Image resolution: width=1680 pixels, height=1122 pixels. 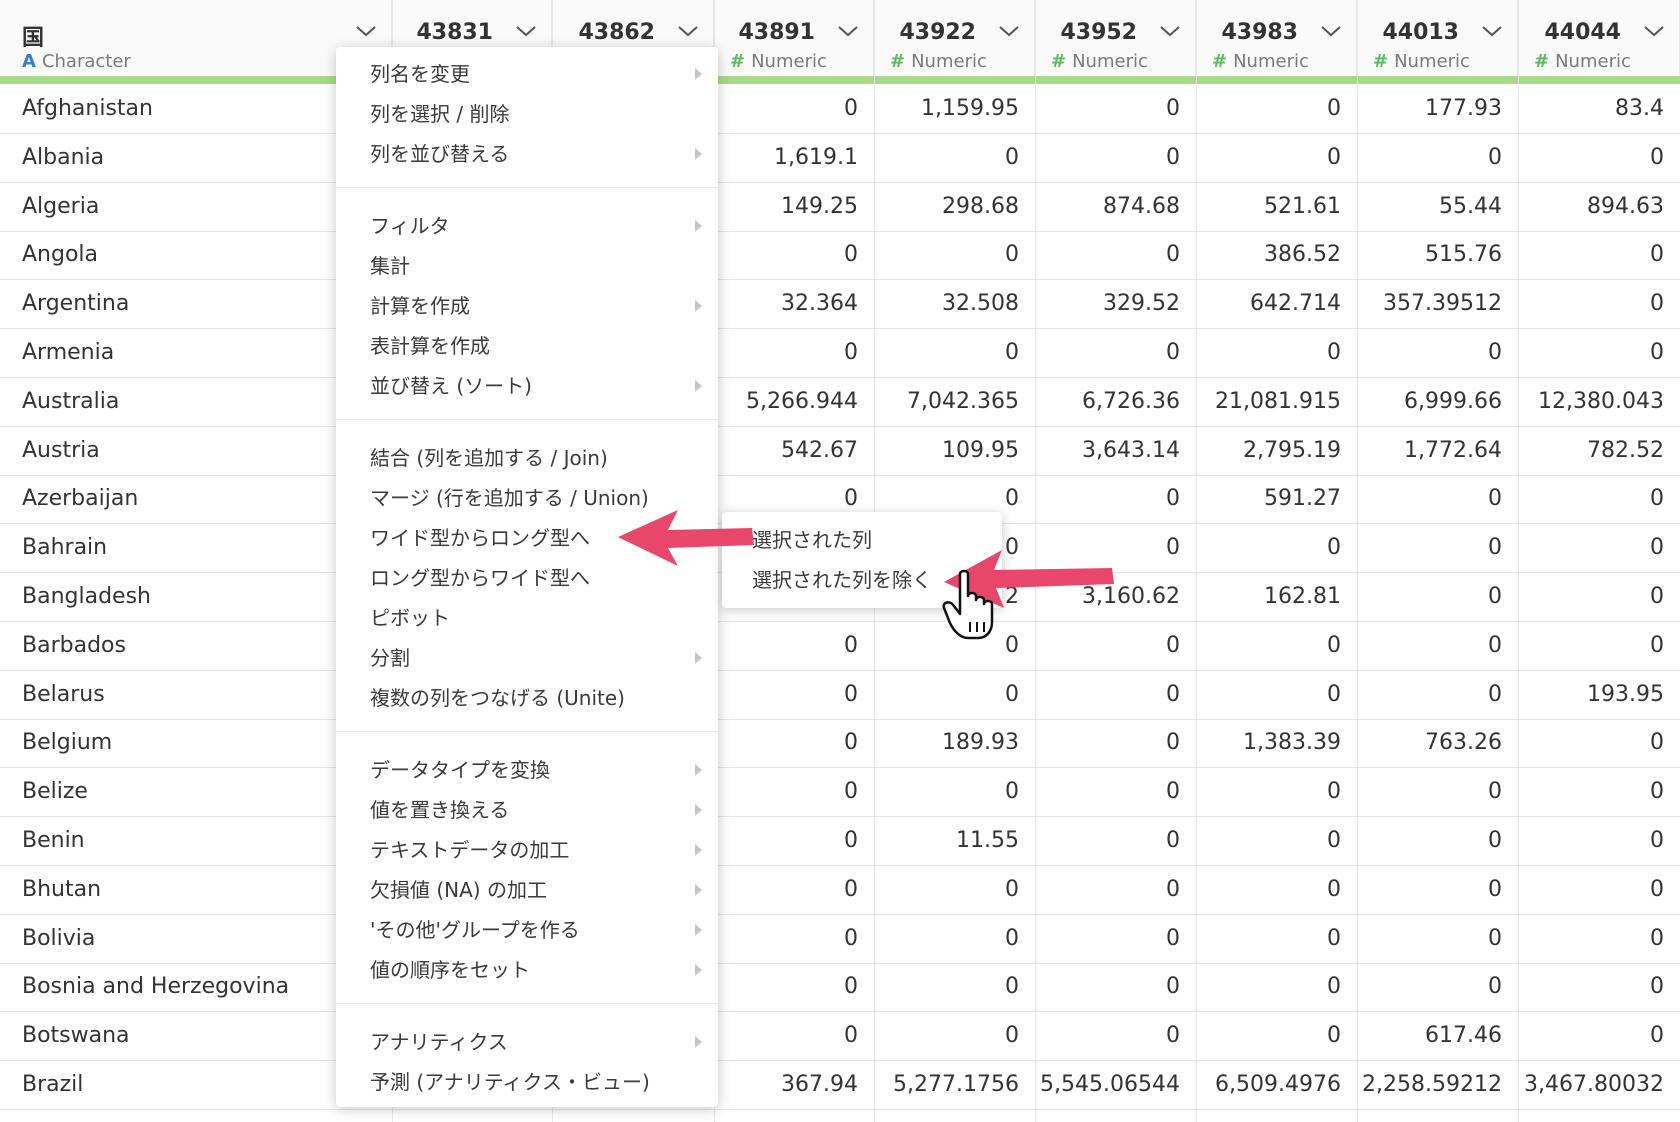 What do you see at coordinates (840, 940) in the screenshot?
I see `table-row: Bolivia 0 0 0 0 0 0` at bounding box center [840, 940].